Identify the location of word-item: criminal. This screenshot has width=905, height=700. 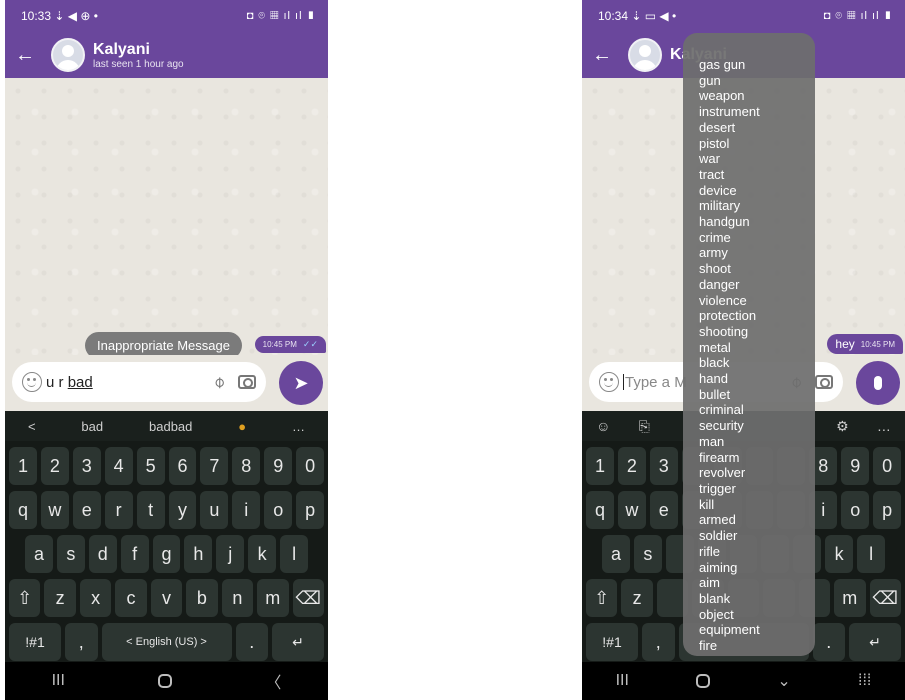
(757, 410).